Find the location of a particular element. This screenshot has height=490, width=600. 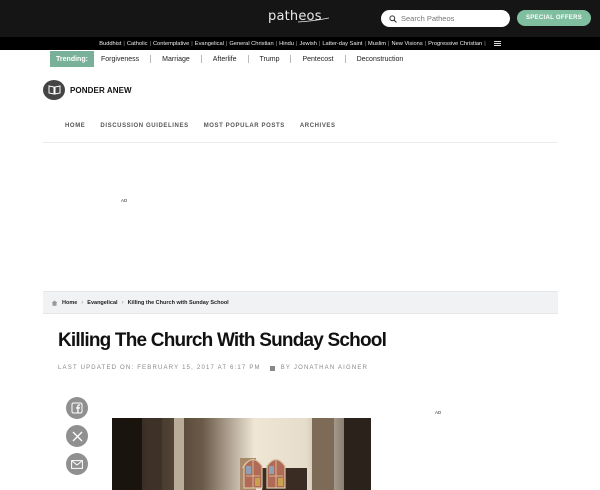

nav-home: HOME is located at coordinates (75, 126).